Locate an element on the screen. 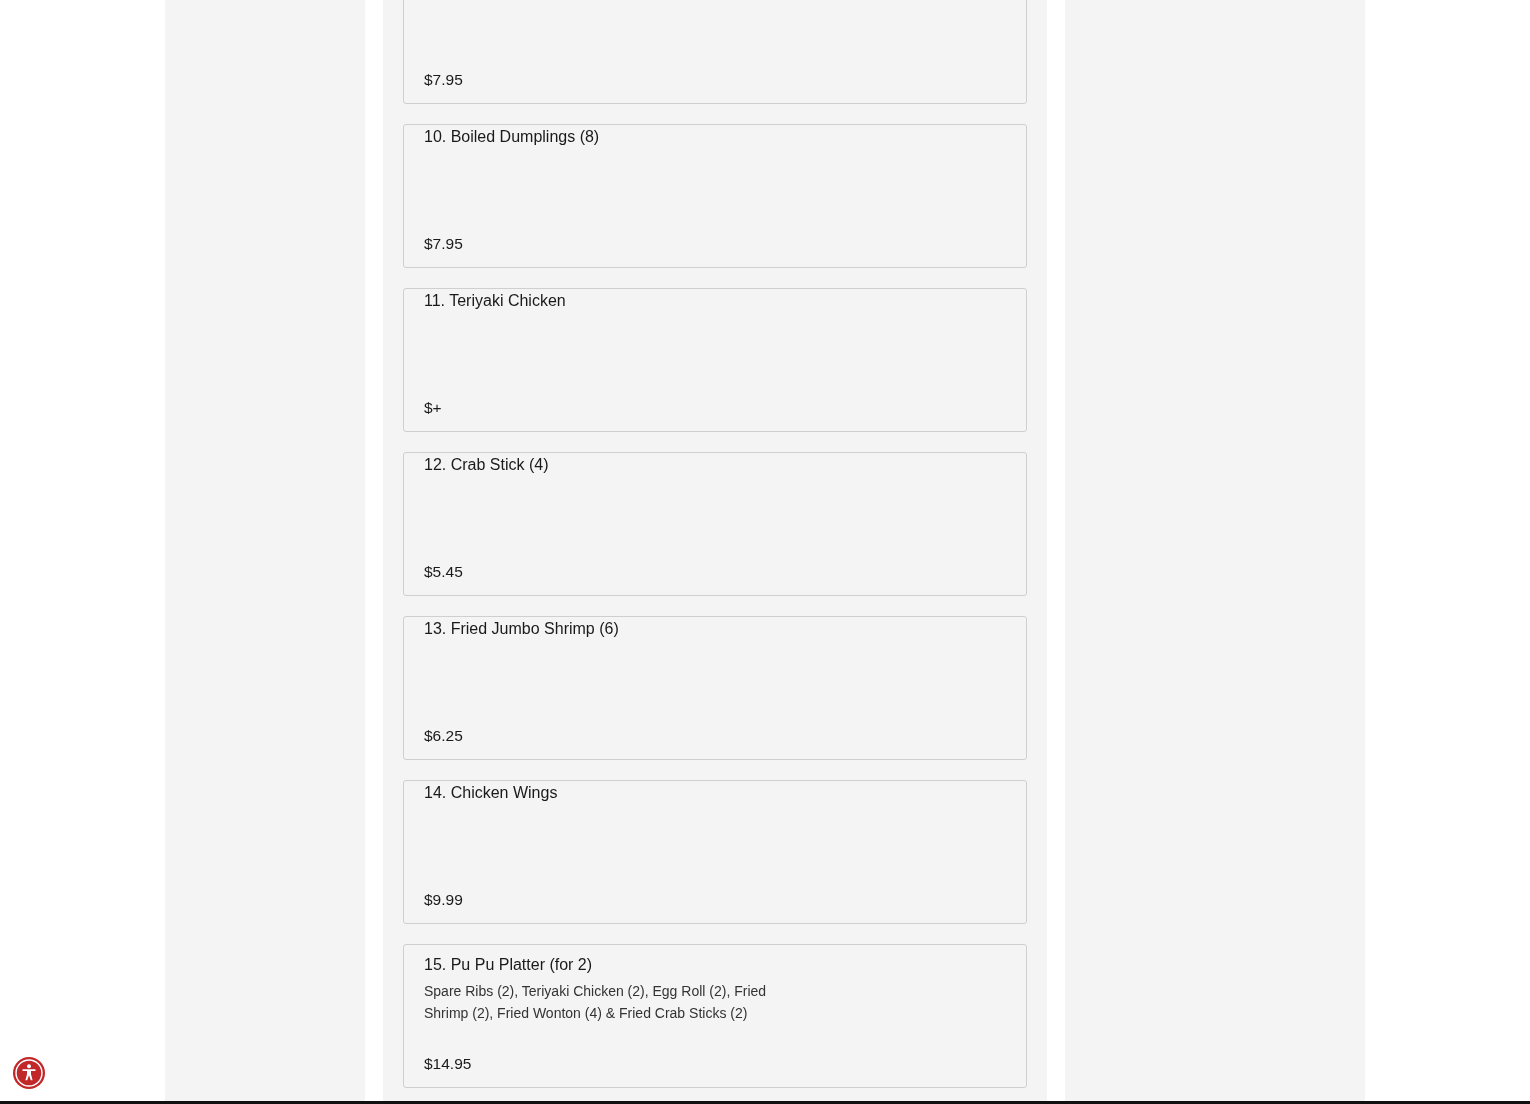 The height and width of the screenshot is (1104, 1530). menu-item-card: 11. Teriyaki Chicken $+ is located at coordinates (715, 360).